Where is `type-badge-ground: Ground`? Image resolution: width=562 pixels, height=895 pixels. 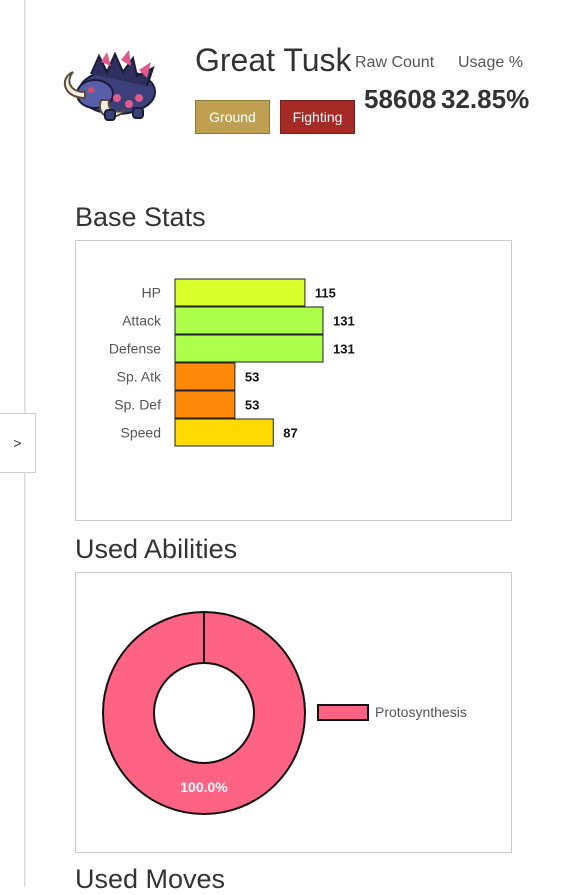
type-badge-ground: Ground is located at coordinates (232, 117).